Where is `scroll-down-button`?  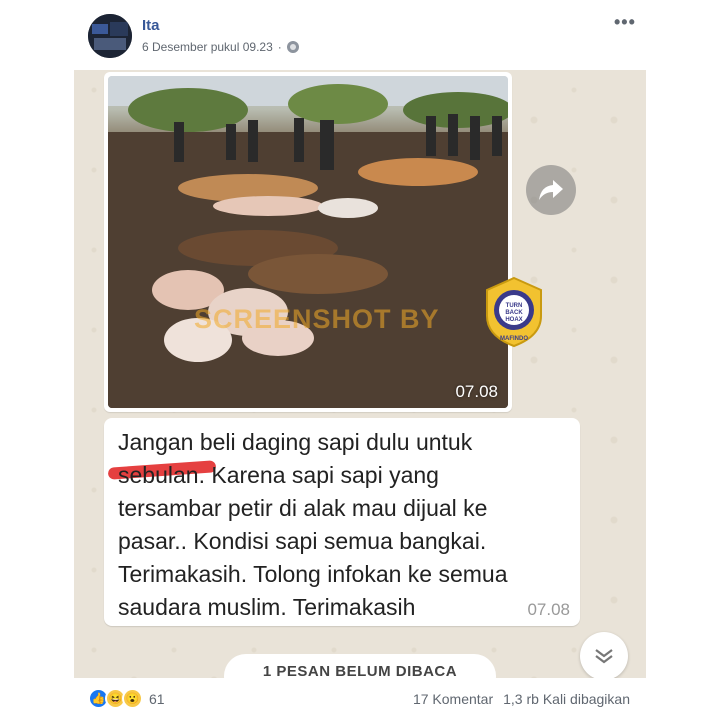 scroll-down-button is located at coordinates (604, 655).